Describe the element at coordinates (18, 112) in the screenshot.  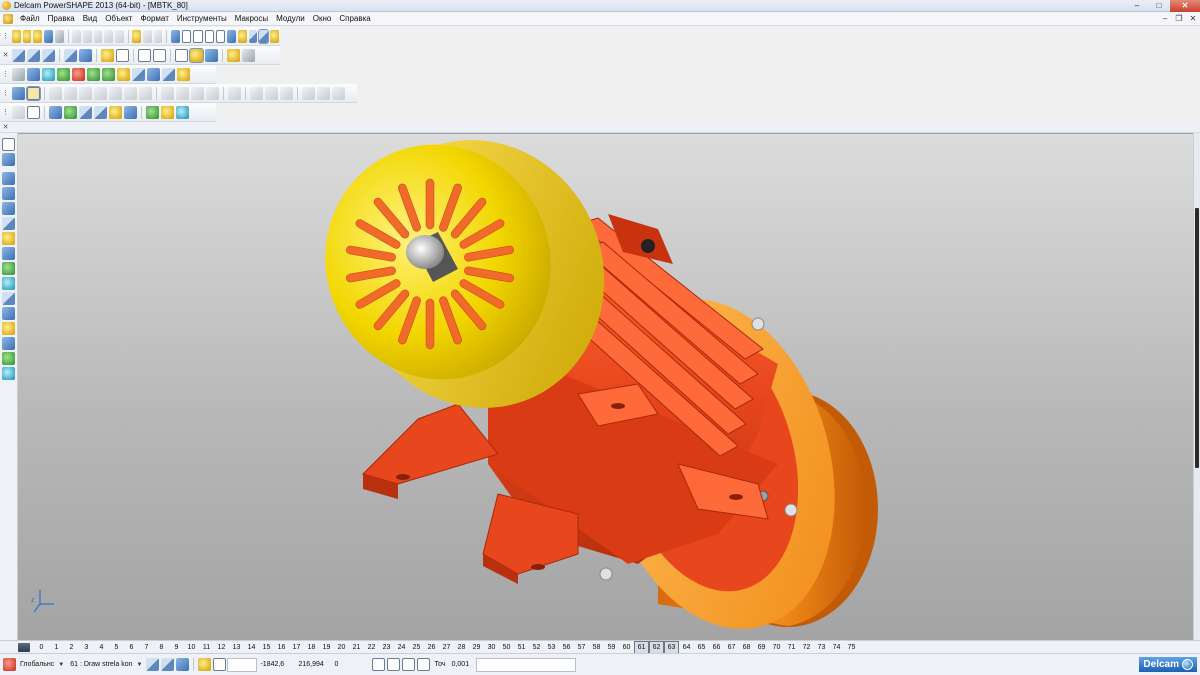
I see `component-icon` at that location.